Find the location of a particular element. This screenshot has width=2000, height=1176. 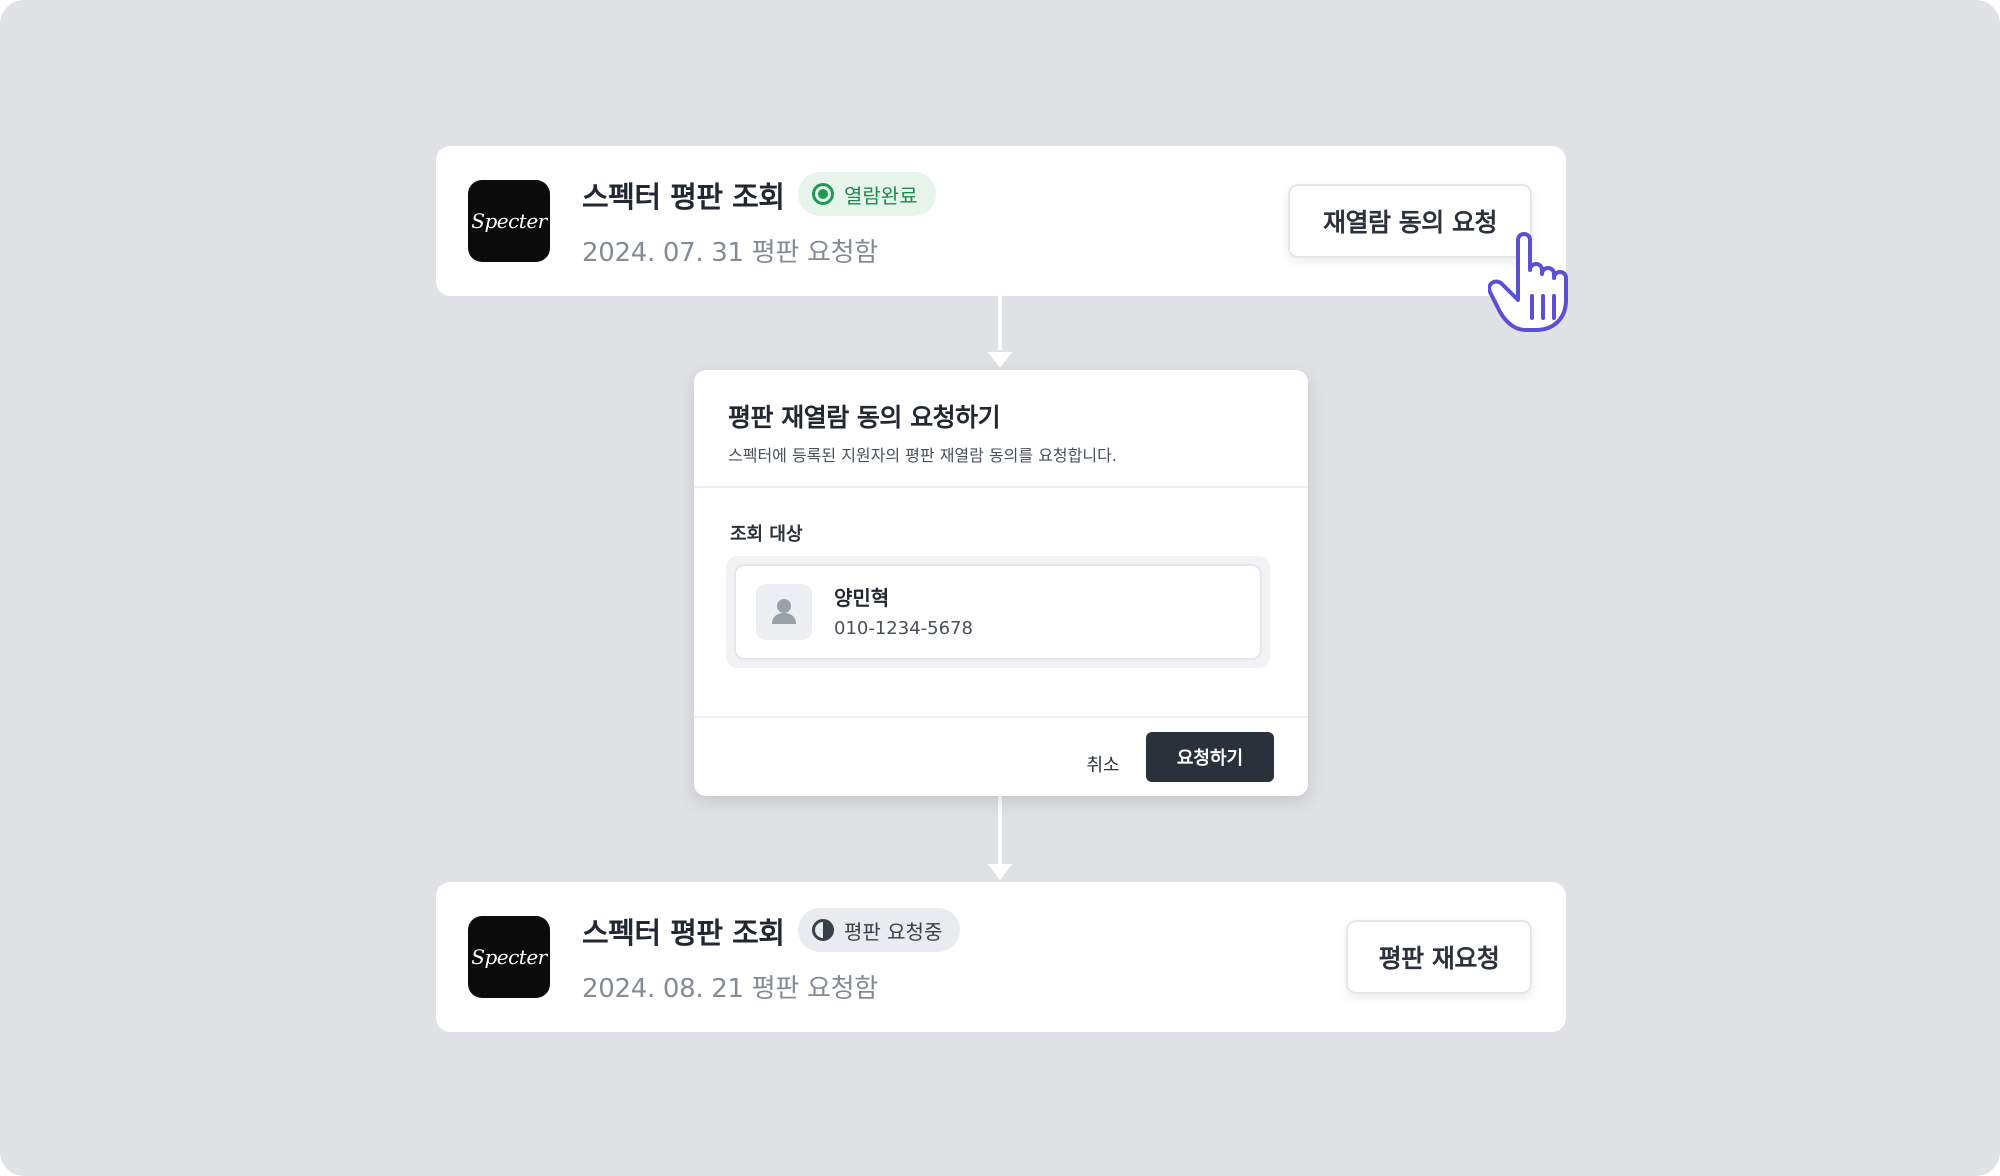

target-phone: 010-1234-5678 is located at coordinates (903, 628).